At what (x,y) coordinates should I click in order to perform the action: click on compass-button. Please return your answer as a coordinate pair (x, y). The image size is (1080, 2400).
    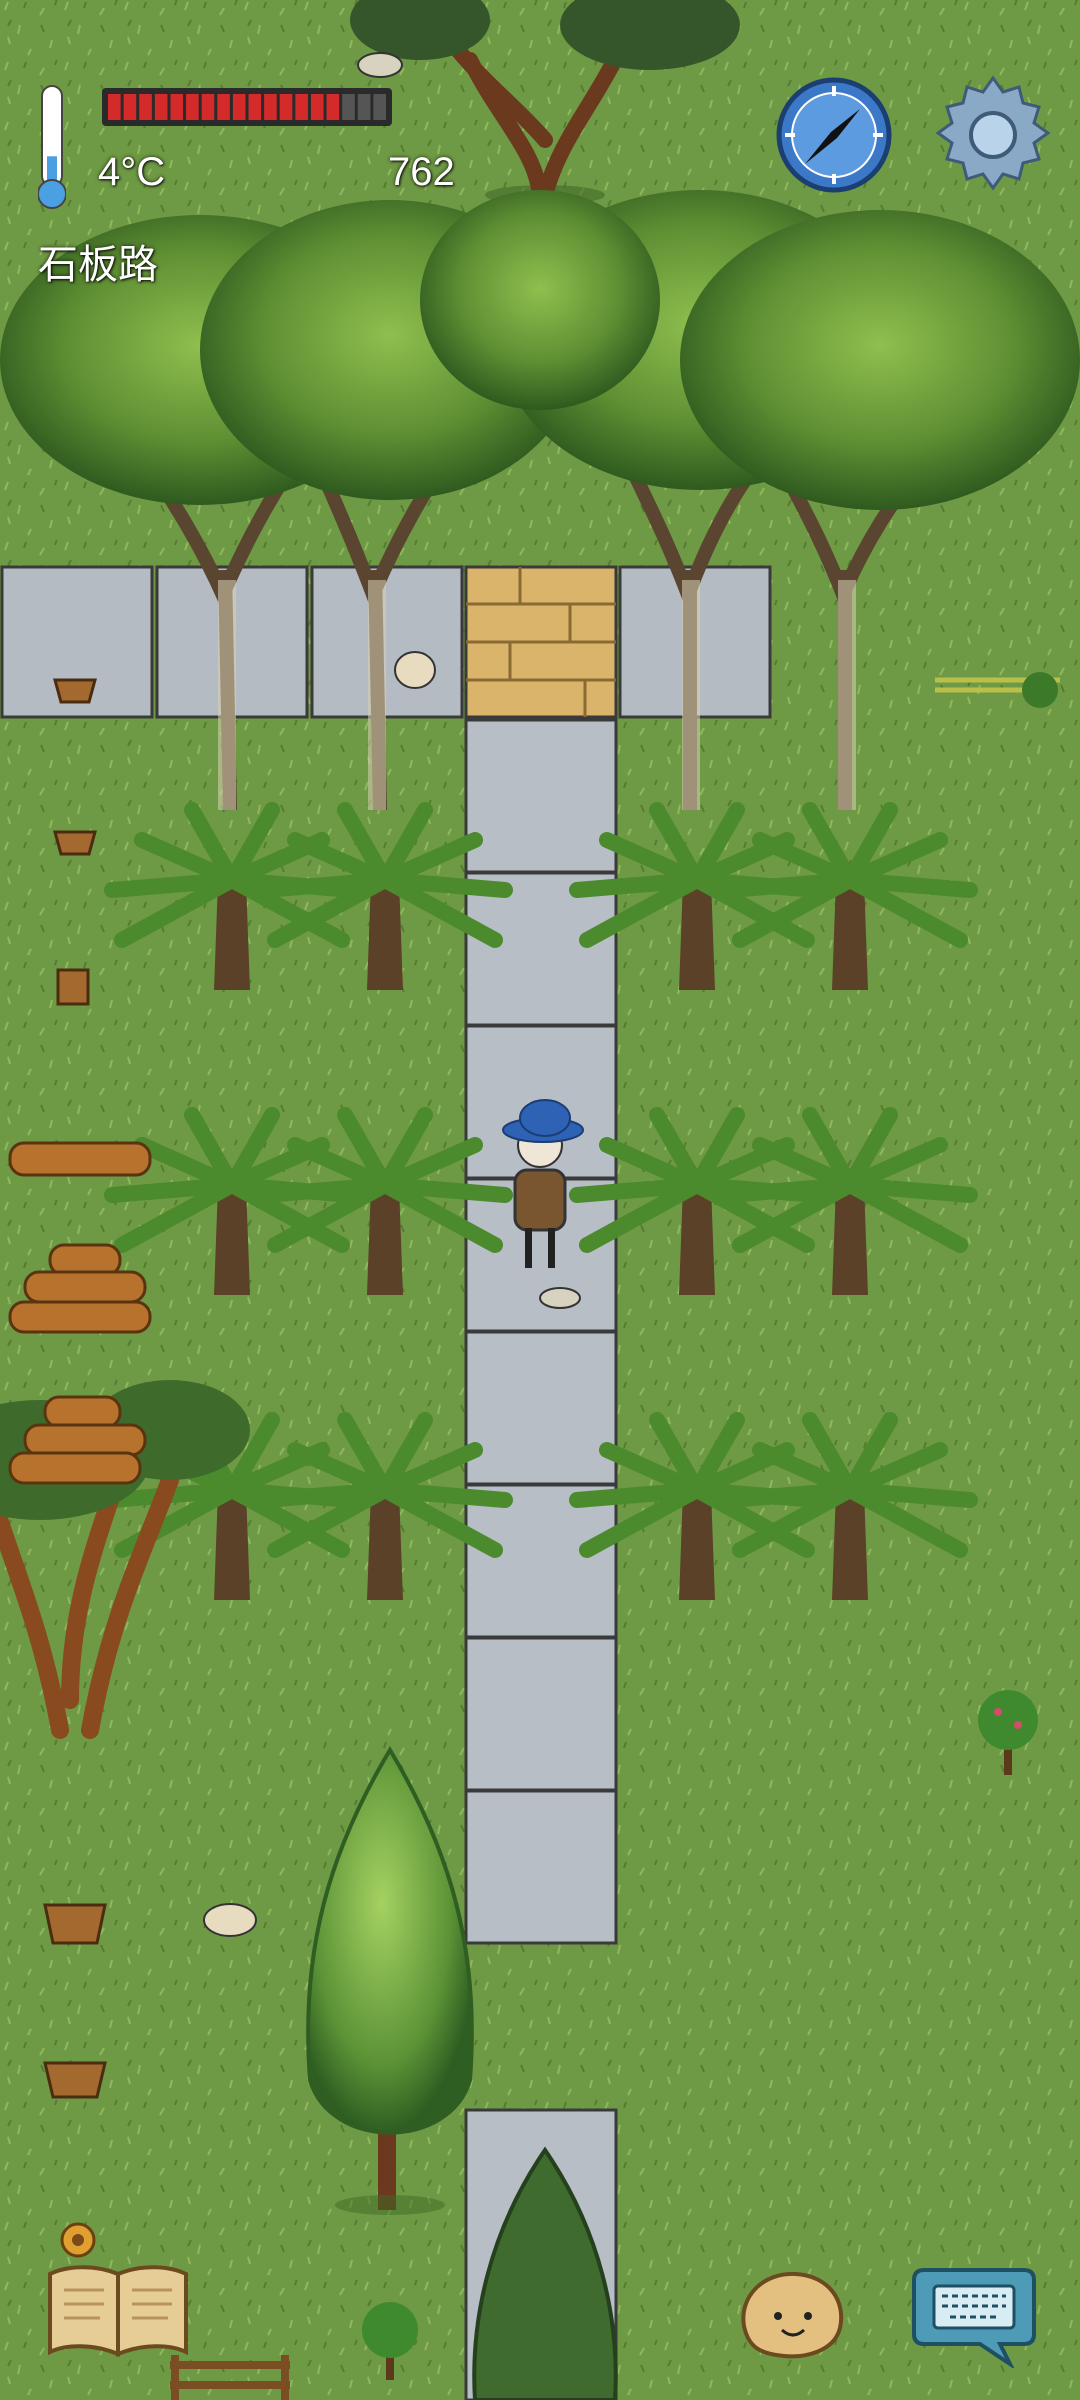
    Looking at the image, I should click on (834, 135).